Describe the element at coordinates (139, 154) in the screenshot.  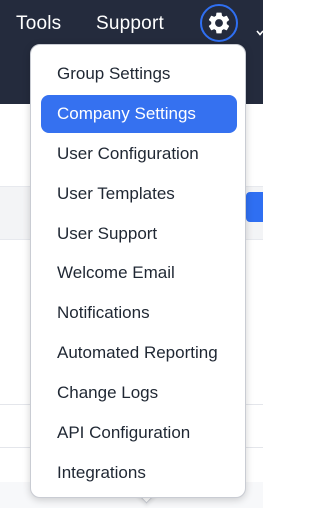
I see `menu-item-user-configuration: User Configuration` at that location.